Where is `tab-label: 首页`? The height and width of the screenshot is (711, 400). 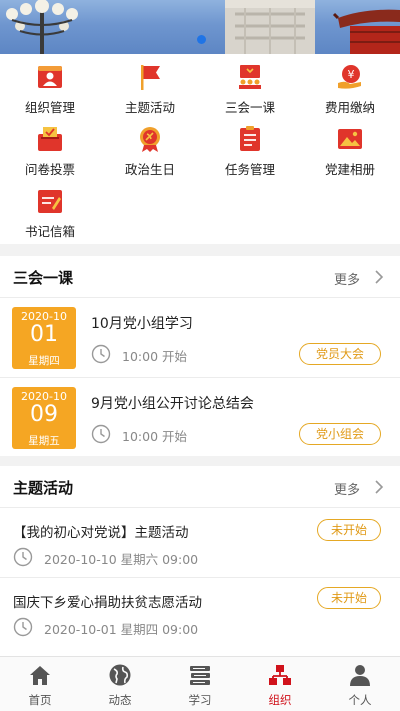
tab-label: 首页 is located at coordinates (40, 700).